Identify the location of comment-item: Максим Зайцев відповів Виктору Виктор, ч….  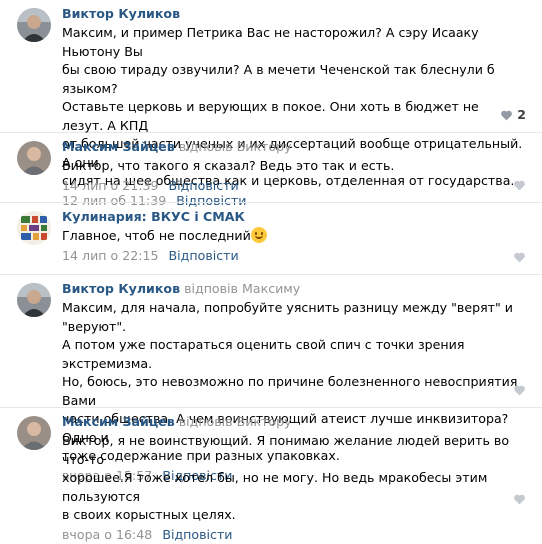
(271, 168).